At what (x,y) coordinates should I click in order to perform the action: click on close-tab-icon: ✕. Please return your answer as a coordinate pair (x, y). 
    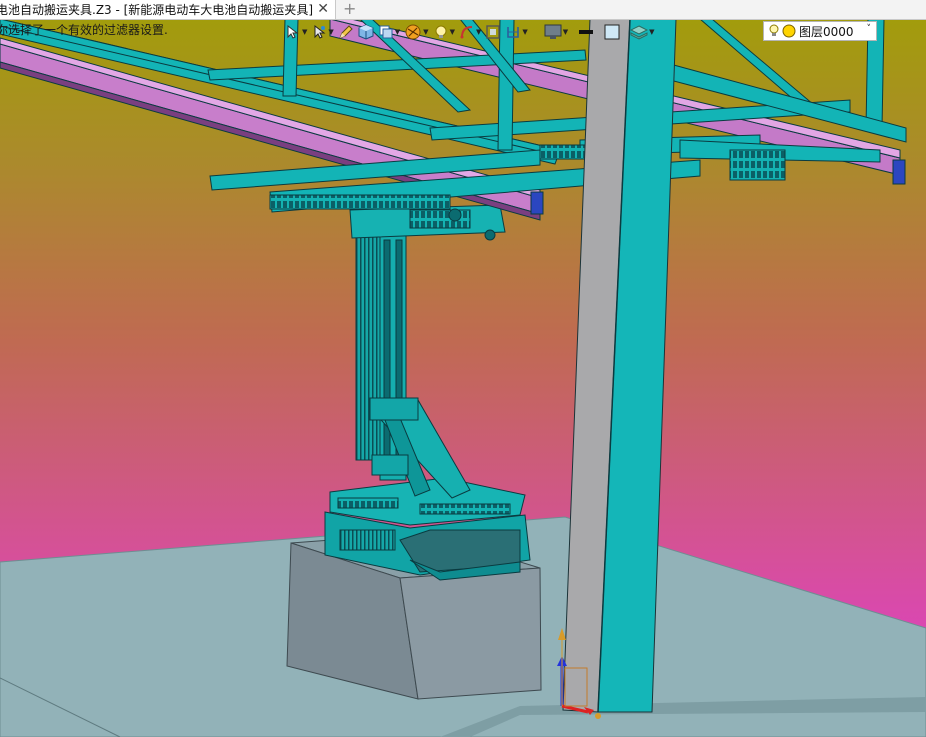
    Looking at the image, I should click on (323, 9).